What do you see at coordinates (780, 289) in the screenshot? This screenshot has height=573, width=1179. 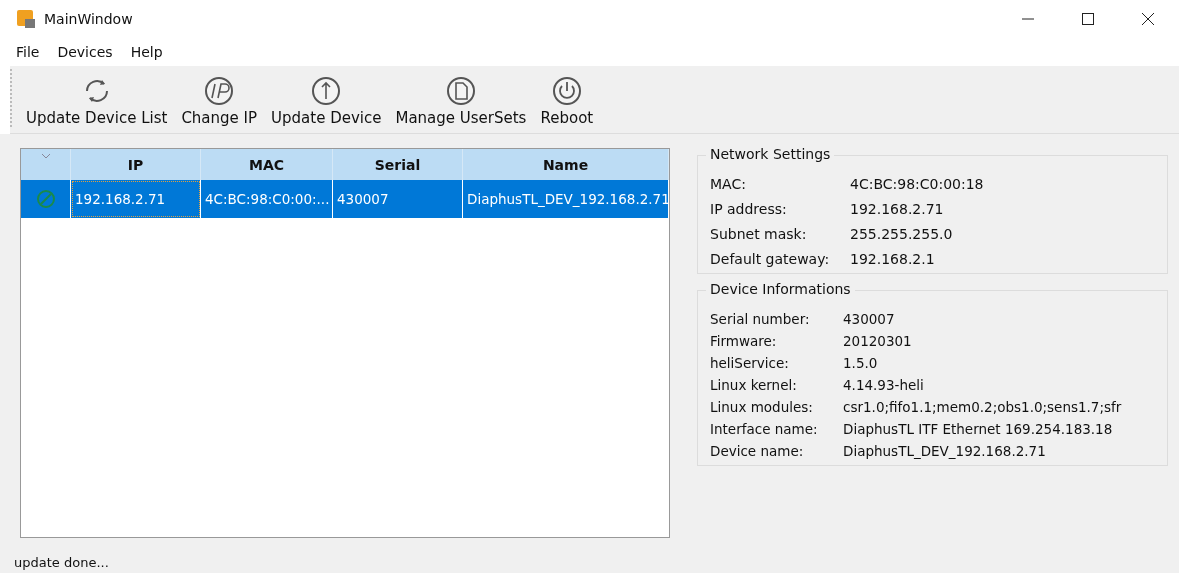 I see `group-title: Device Informations` at bounding box center [780, 289].